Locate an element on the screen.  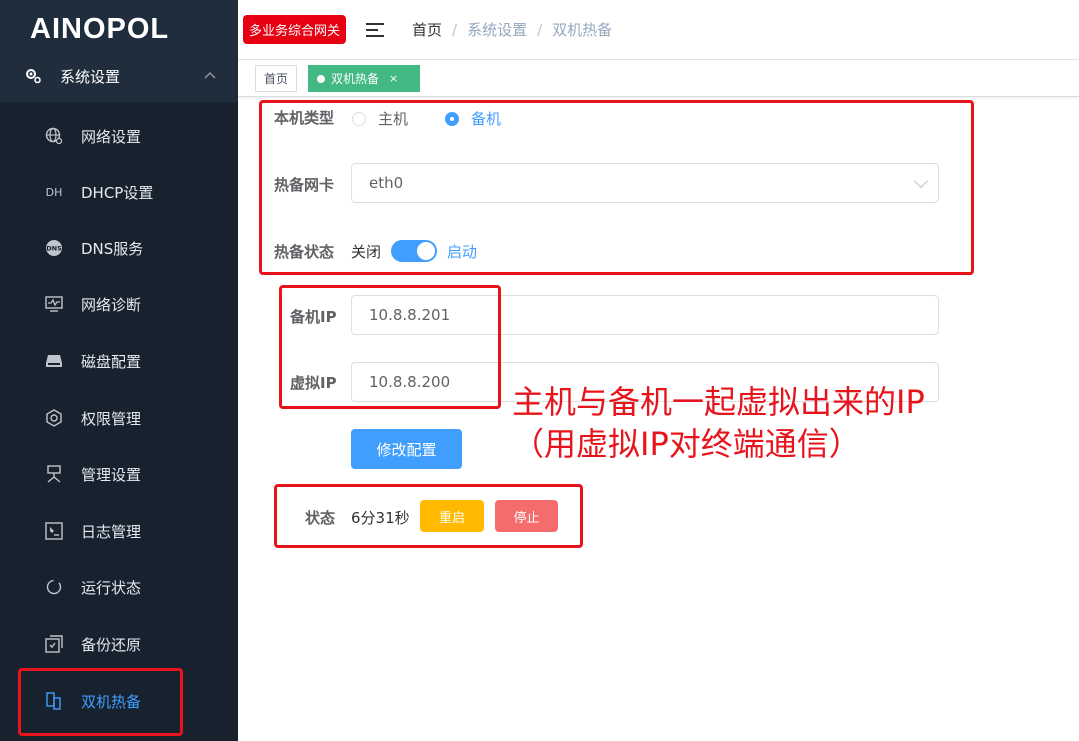
annotation-line-2: （用虚拟IP对终端通信） is located at coordinates (686, 444).